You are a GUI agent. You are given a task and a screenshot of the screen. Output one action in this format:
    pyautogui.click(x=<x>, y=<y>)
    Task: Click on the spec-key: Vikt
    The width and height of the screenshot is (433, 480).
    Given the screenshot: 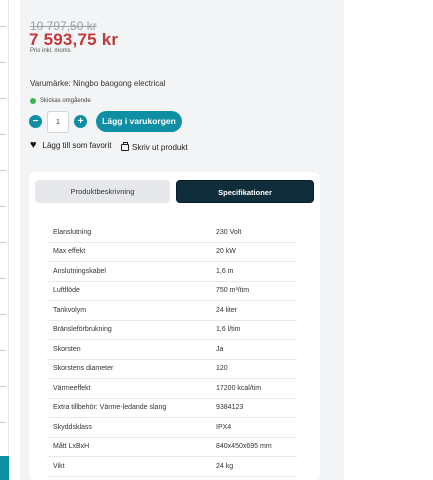 What is the action you would take?
    pyautogui.click(x=59, y=466)
    